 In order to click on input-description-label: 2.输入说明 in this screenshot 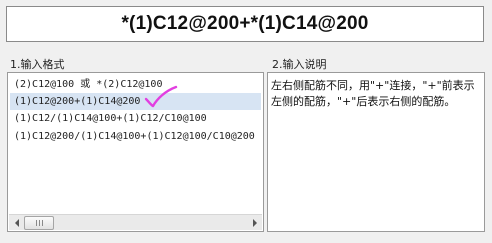, I will do `click(299, 64)`.